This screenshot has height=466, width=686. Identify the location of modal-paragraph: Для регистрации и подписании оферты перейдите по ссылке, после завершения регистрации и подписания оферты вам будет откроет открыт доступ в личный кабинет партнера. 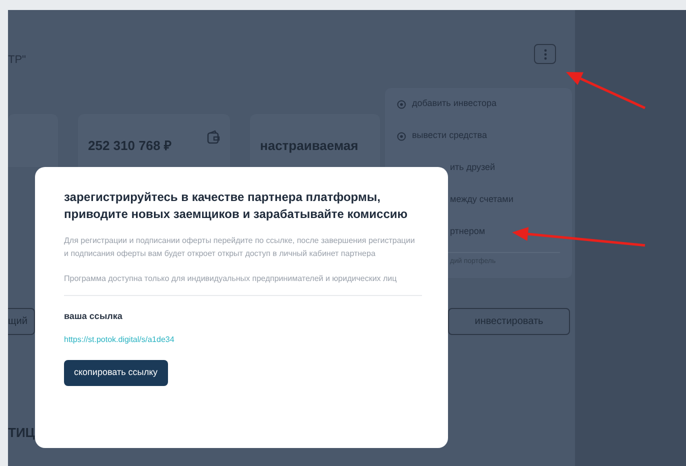
(240, 247).